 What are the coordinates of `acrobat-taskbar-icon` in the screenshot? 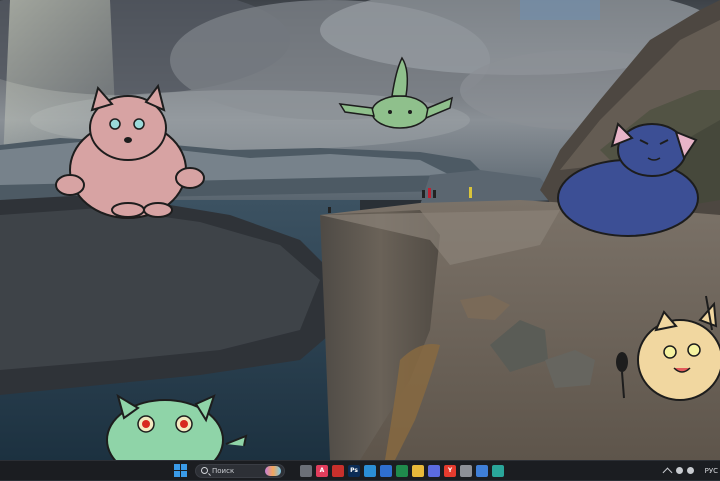 It's located at (338, 471).